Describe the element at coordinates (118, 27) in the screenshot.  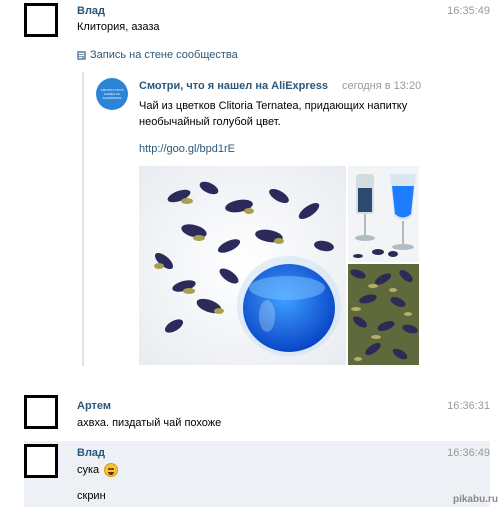
I see `message-text: Клитория, азаза` at that location.